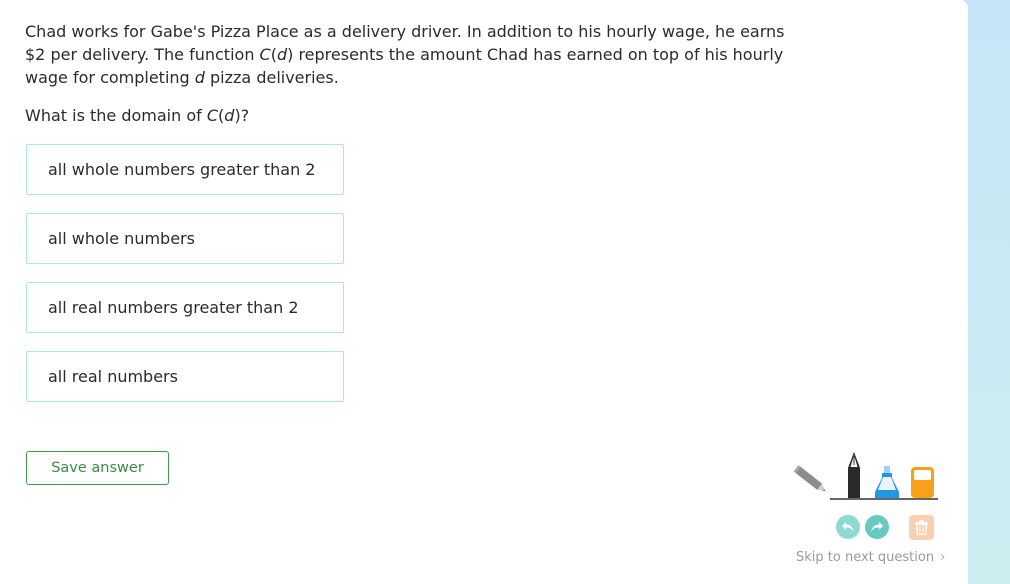 Image resolution: width=1010 pixels, height=584 pixels. I want to click on drawing-toolbar, so click(864, 476).